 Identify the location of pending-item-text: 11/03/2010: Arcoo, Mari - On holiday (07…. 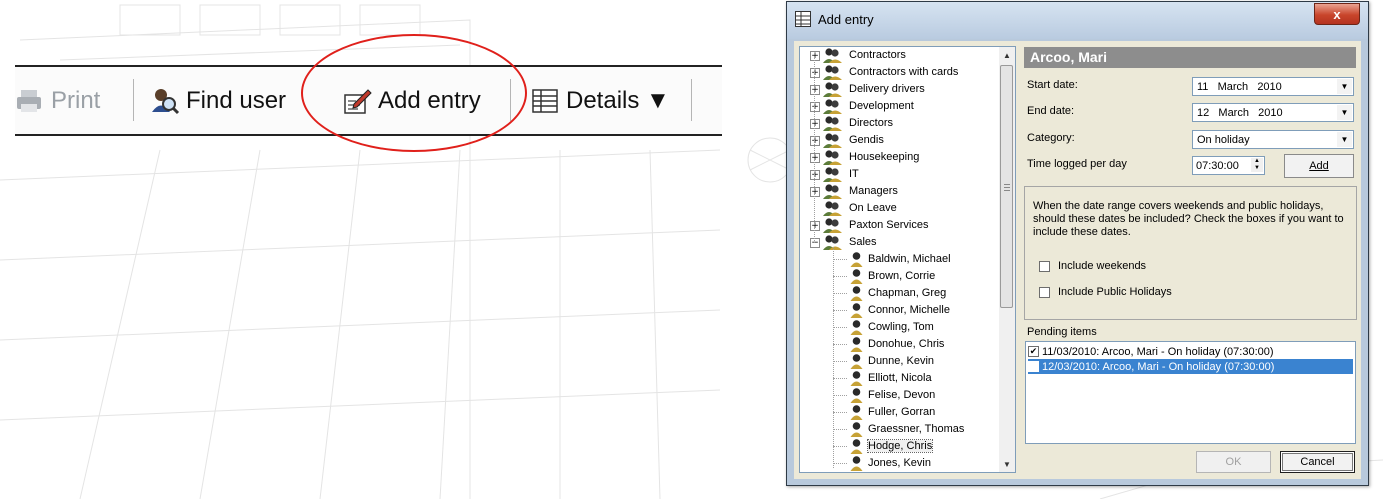
(1158, 351).